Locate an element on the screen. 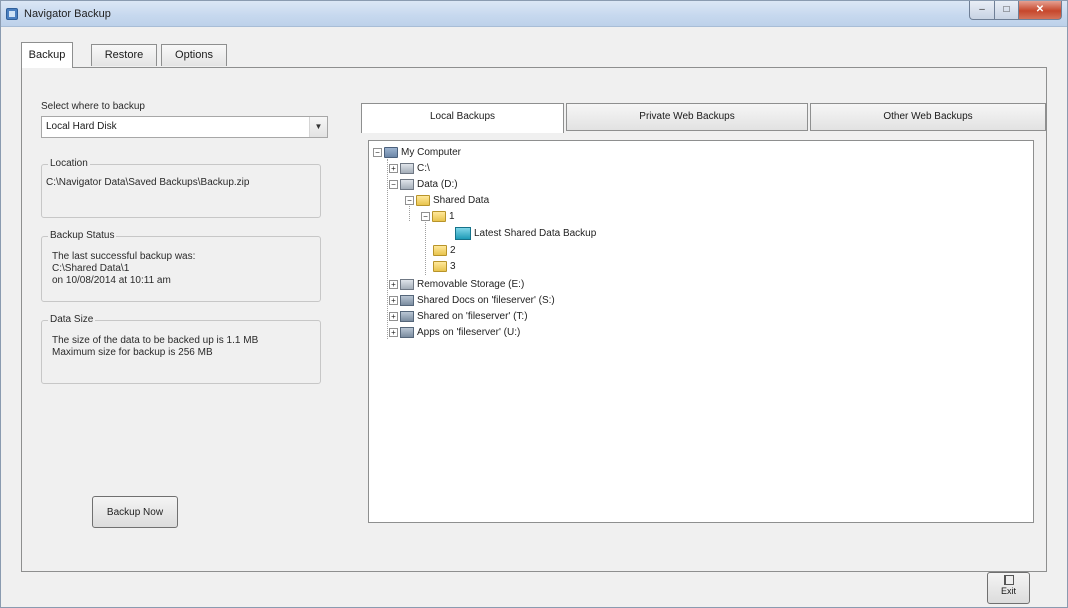 The image size is (1068, 608). tree-node-label: Latest Shared Data Backup is located at coordinates (535, 234).